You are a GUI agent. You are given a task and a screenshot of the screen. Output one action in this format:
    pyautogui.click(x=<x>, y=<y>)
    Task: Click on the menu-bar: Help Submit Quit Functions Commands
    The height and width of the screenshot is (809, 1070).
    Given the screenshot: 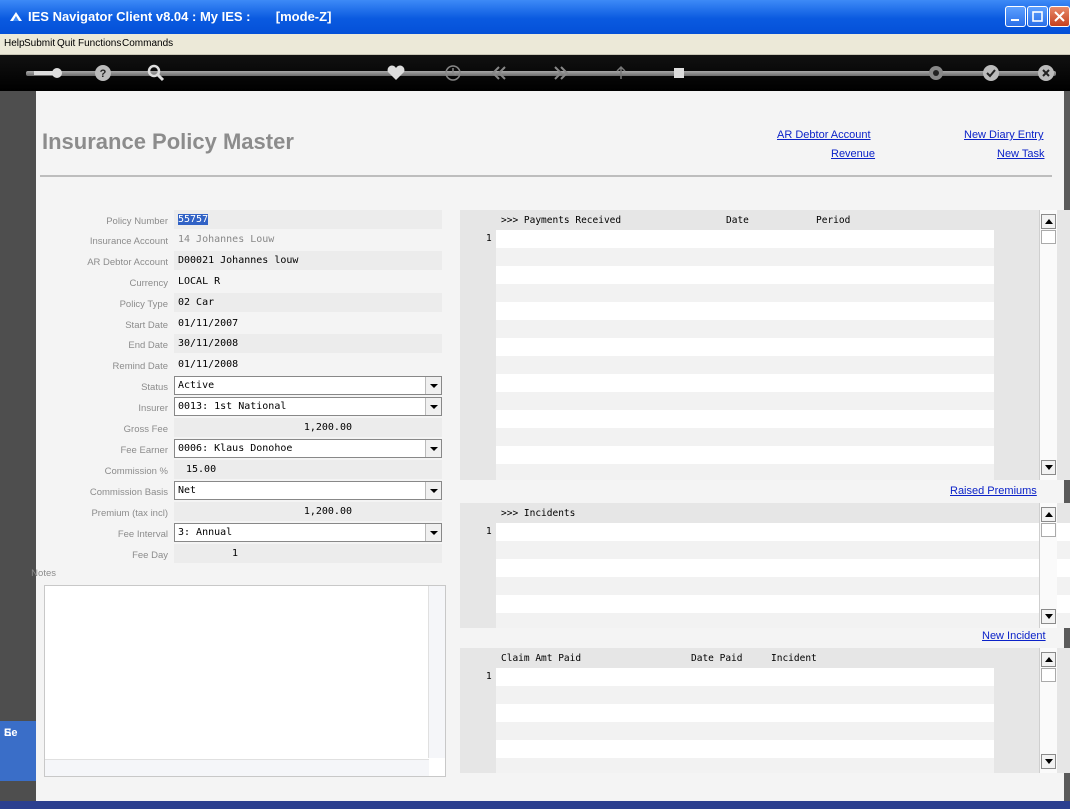 What is the action you would take?
    pyautogui.click(x=535, y=44)
    